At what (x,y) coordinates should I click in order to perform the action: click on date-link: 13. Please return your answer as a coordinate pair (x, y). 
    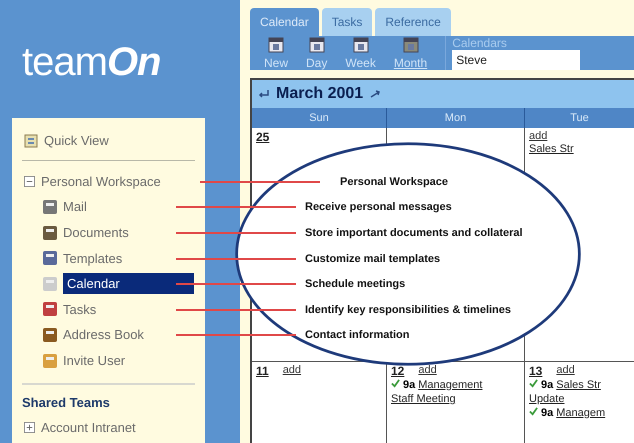
    Looking at the image, I should click on (535, 371).